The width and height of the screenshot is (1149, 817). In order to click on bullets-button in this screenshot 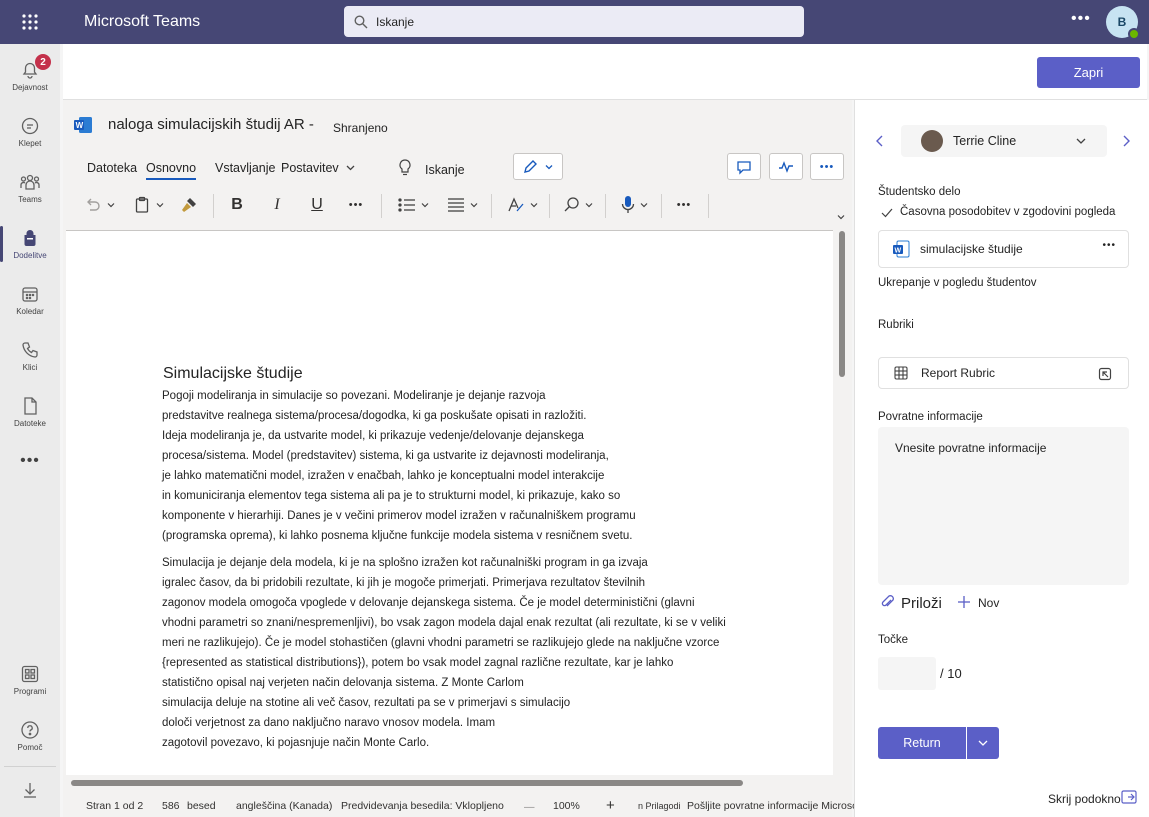, I will do `click(413, 205)`.